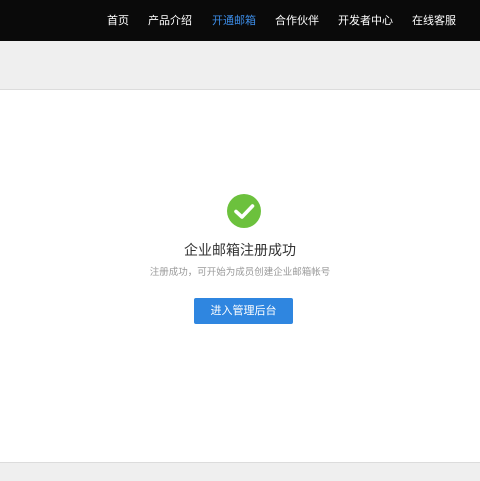  Describe the element at coordinates (240, 272) in the screenshot. I see `success-subtitle: 注册成功，可开始为成员创建企业邮箱帐号` at that location.